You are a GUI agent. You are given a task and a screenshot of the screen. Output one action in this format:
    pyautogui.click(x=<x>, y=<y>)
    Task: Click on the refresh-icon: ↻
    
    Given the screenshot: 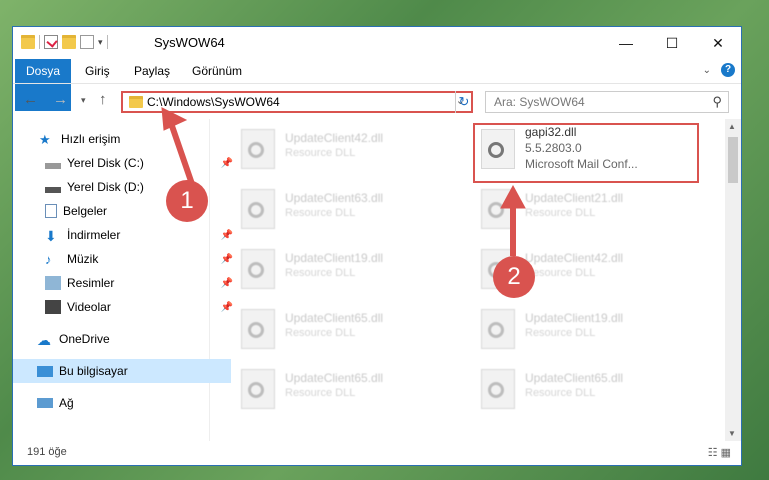 What is the action you would take?
    pyautogui.click(x=463, y=102)
    